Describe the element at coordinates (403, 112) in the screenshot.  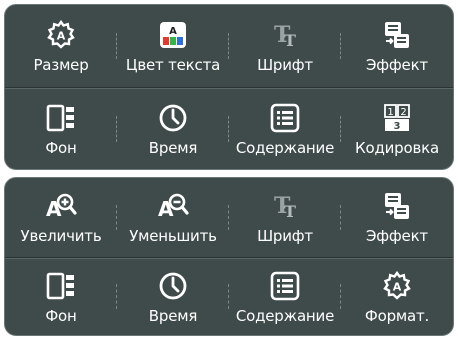
I see `encoding-digit-2: 2` at that location.